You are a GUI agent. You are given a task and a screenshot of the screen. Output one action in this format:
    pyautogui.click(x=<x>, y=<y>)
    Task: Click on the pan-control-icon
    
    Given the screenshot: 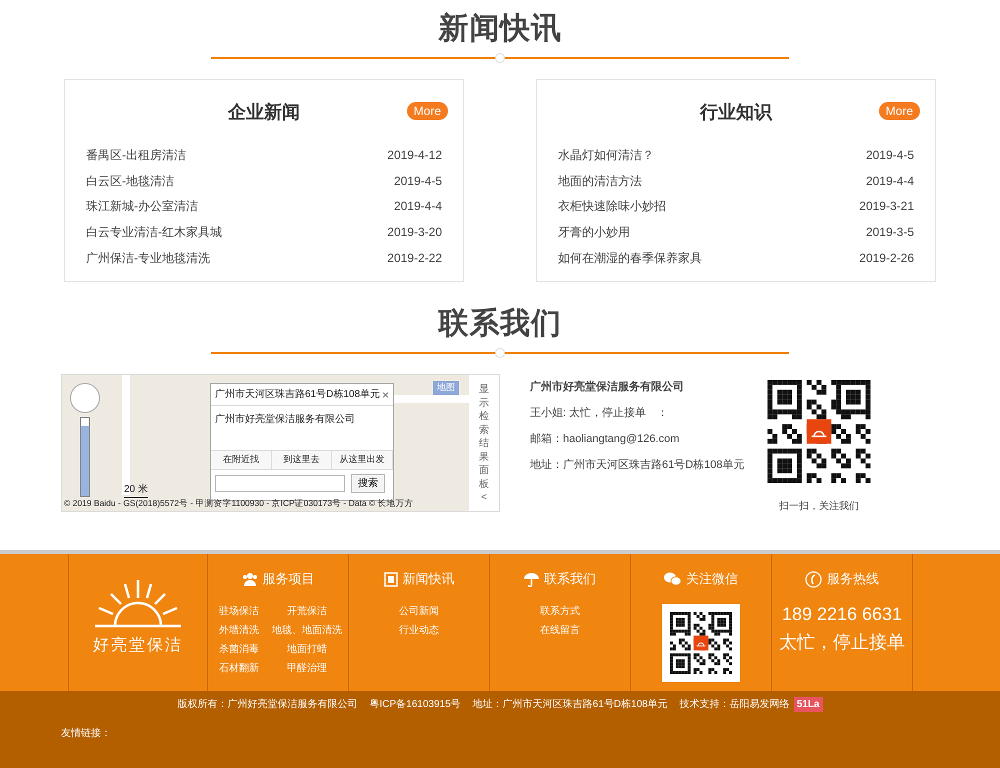 What is the action you would take?
    pyautogui.click(x=85, y=398)
    